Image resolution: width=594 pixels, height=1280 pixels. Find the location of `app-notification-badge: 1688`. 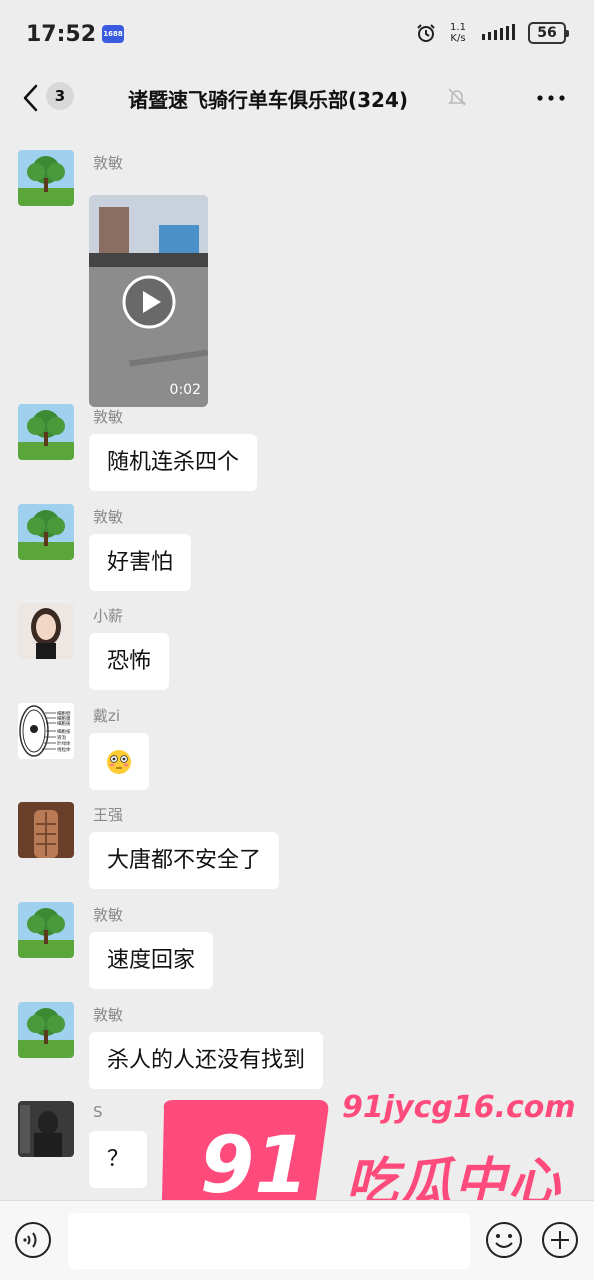

app-notification-badge: 1688 is located at coordinates (113, 34).